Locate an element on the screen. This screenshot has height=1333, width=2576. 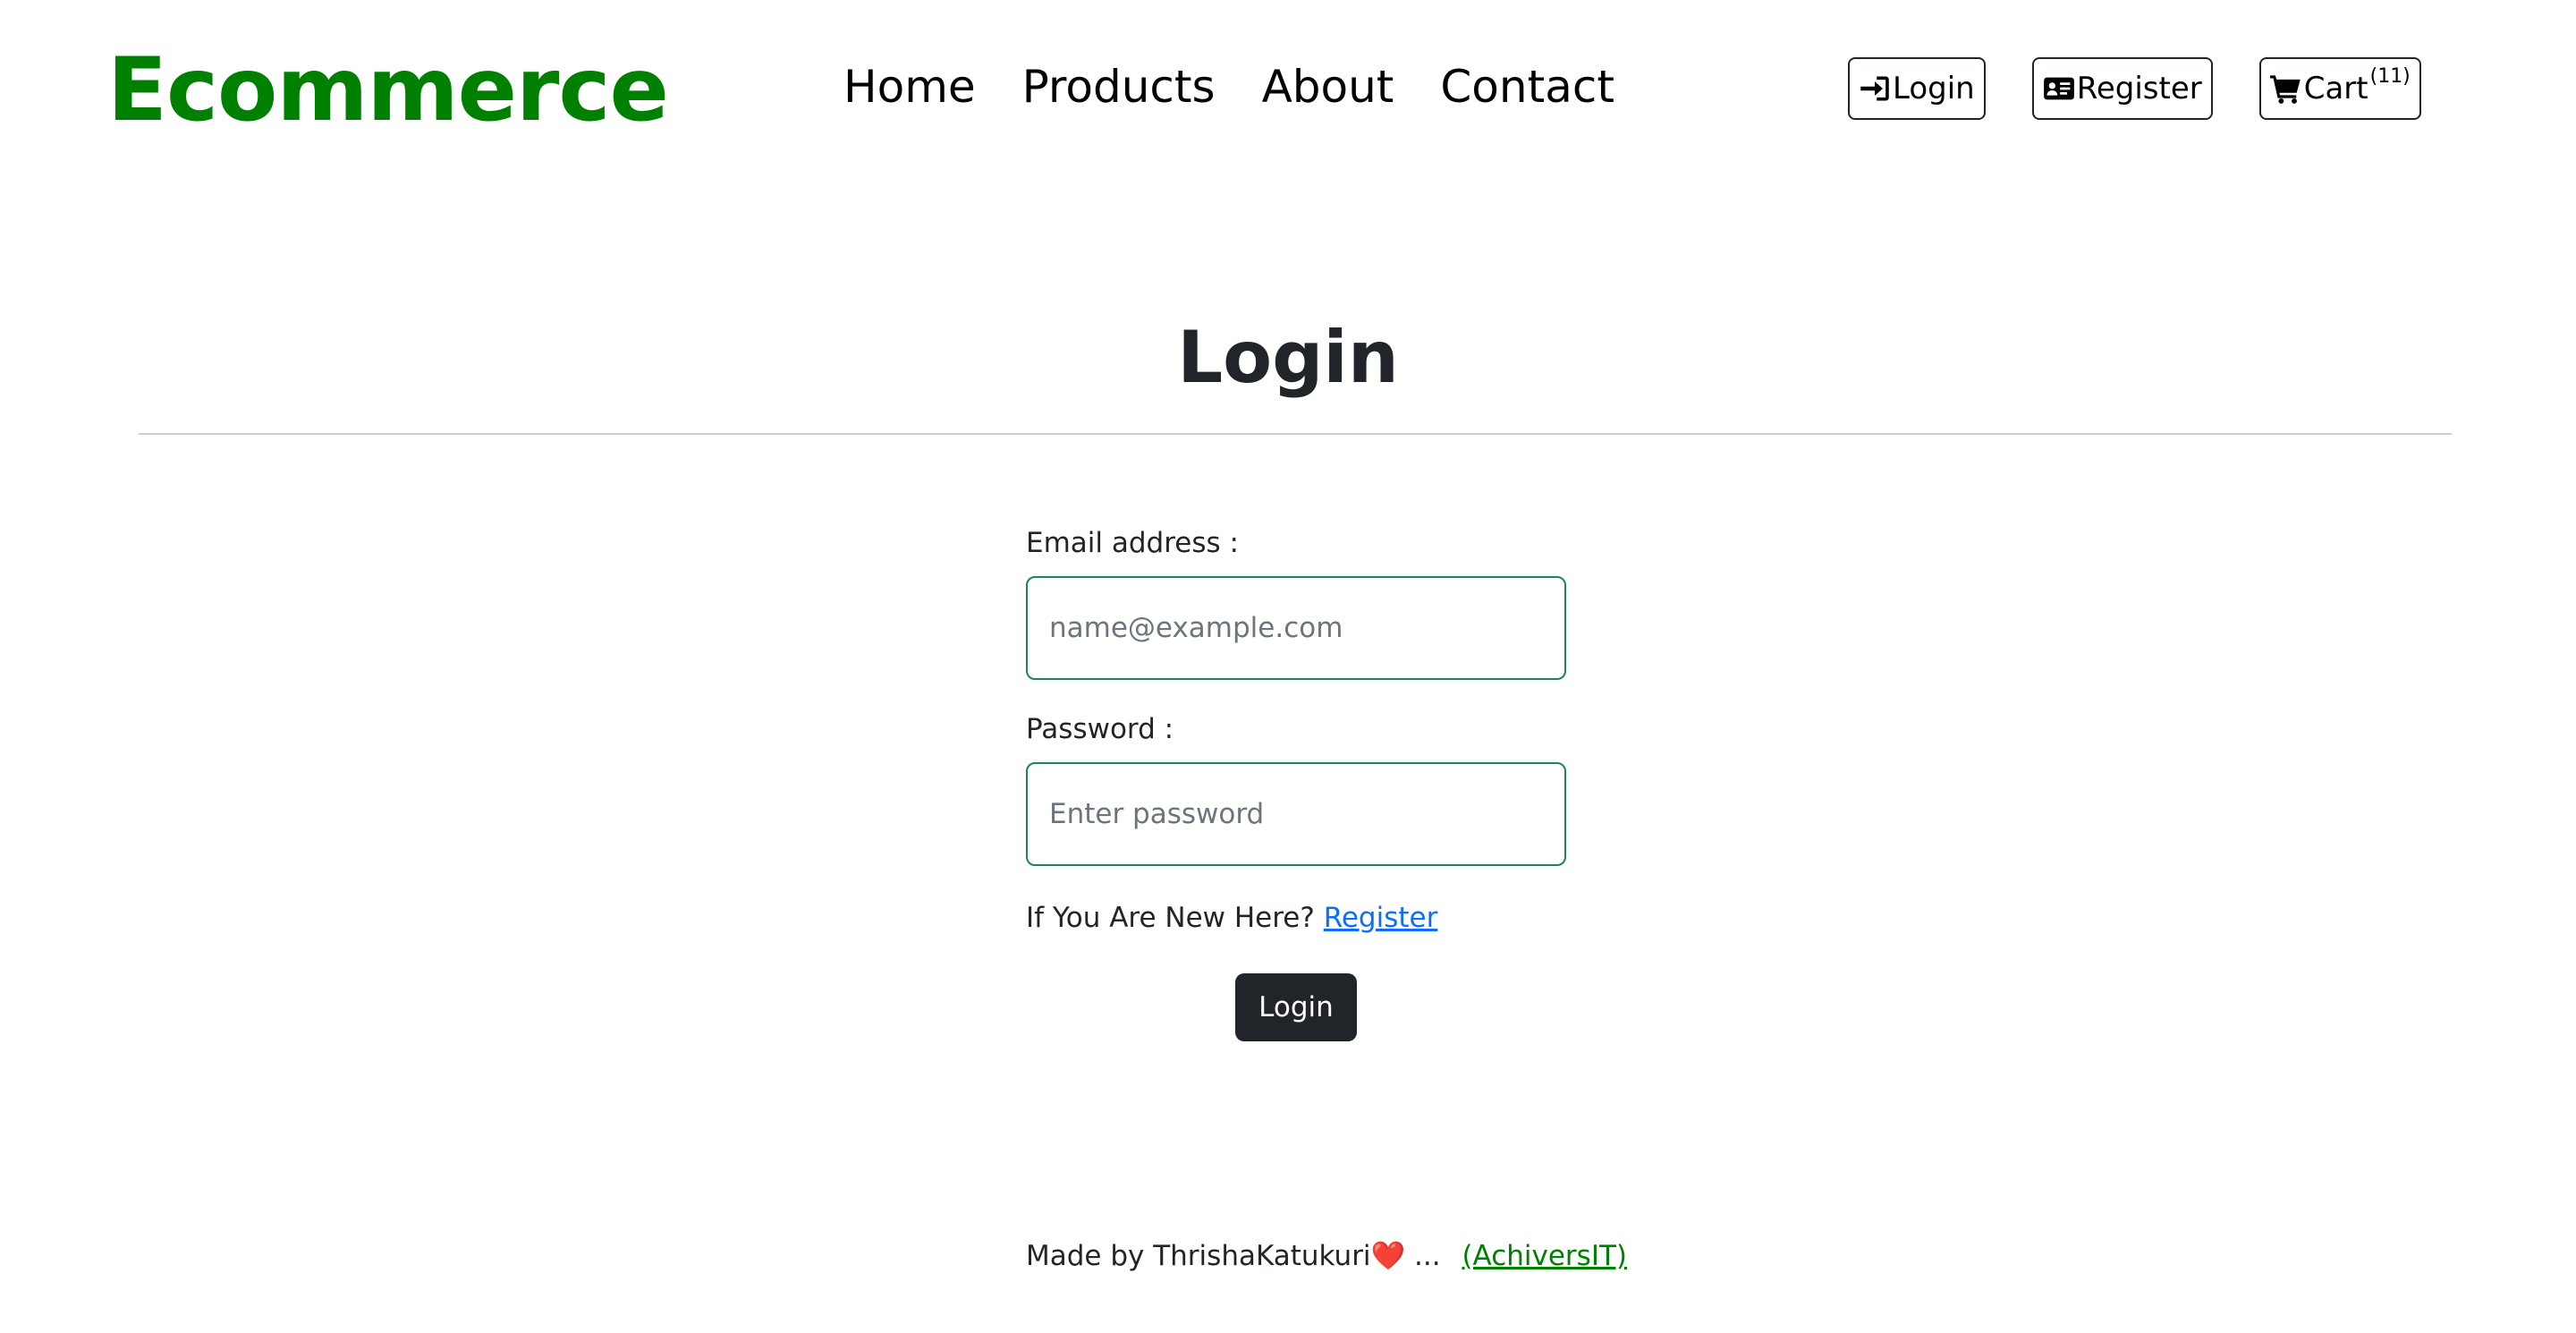
email-field is located at coordinates (1296, 628).